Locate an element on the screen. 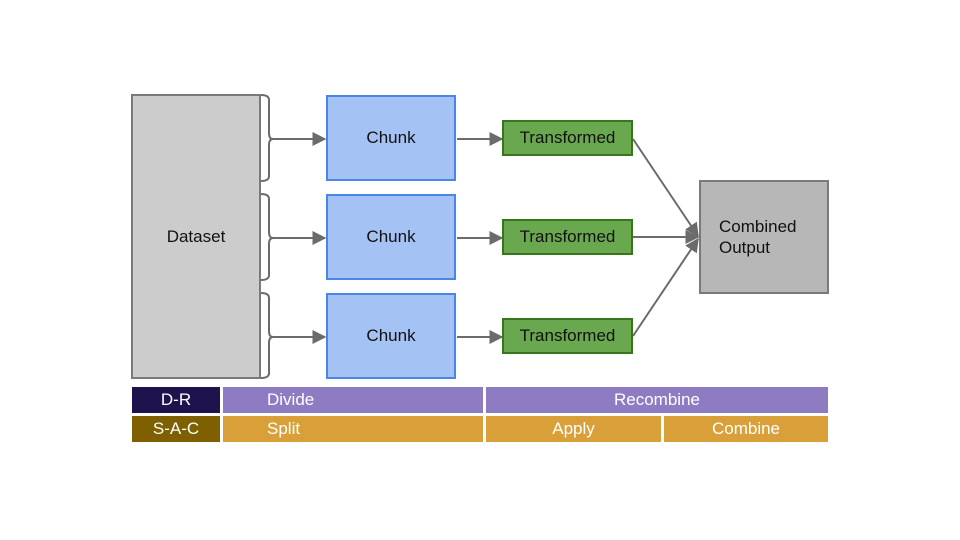  legend-segment-recombine-label: Recombine is located at coordinates (657, 399).